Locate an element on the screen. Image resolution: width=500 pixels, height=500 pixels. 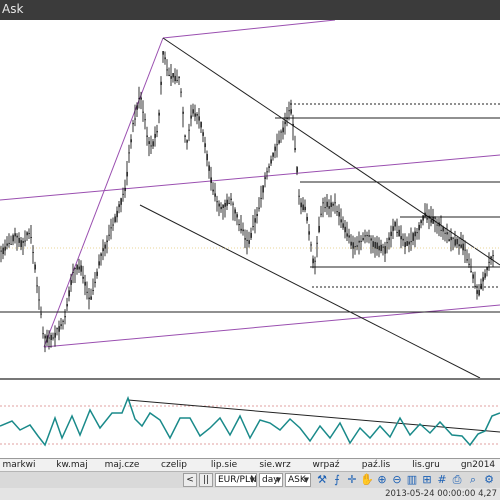
date-label: lip.sie is located at coordinates (224, 465).